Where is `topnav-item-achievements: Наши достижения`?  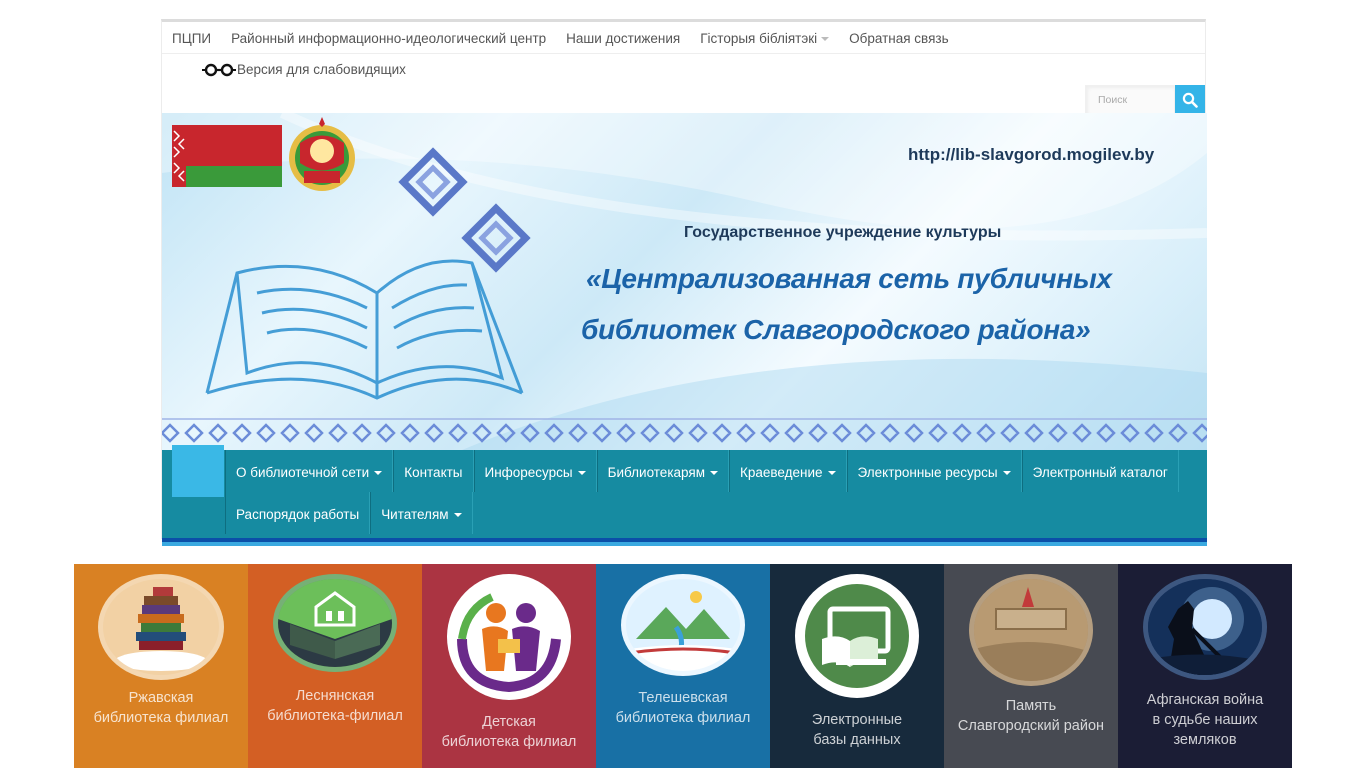 topnav-item-achievements: Наши достижения is located at coordinates (623, 38).